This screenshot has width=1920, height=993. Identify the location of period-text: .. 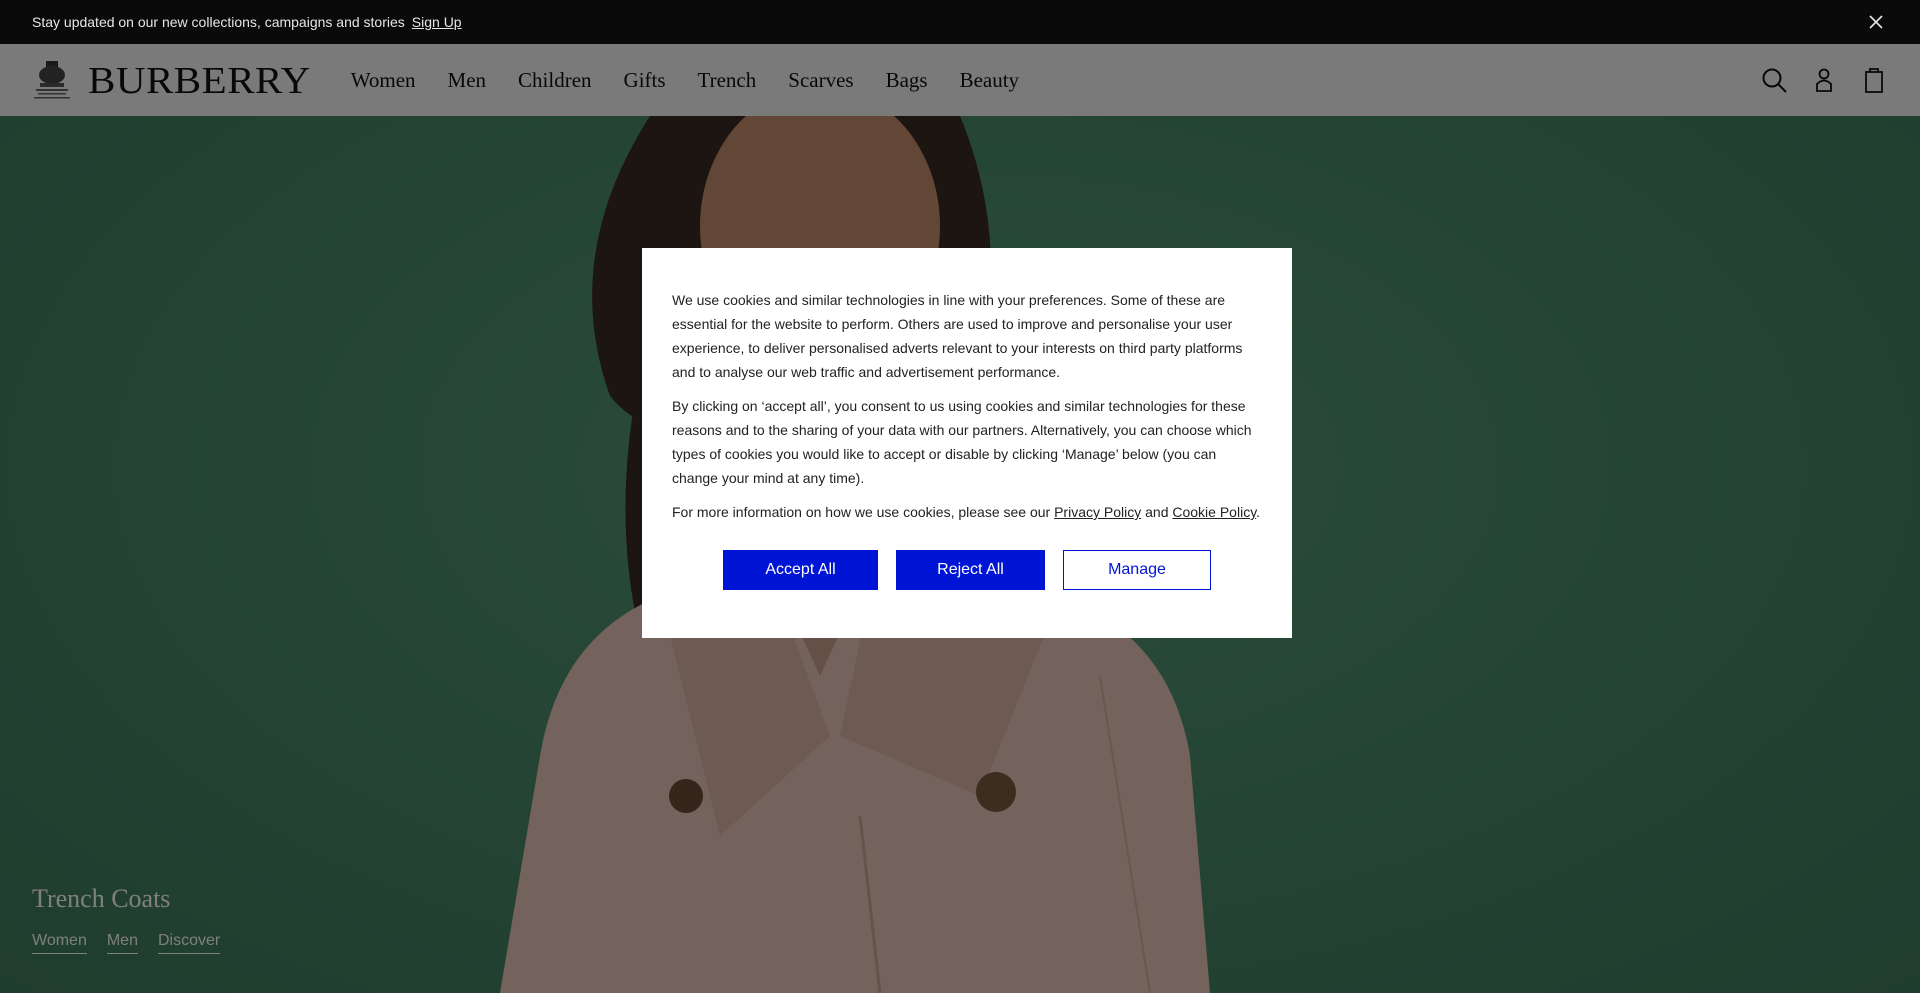
(1258, 512).